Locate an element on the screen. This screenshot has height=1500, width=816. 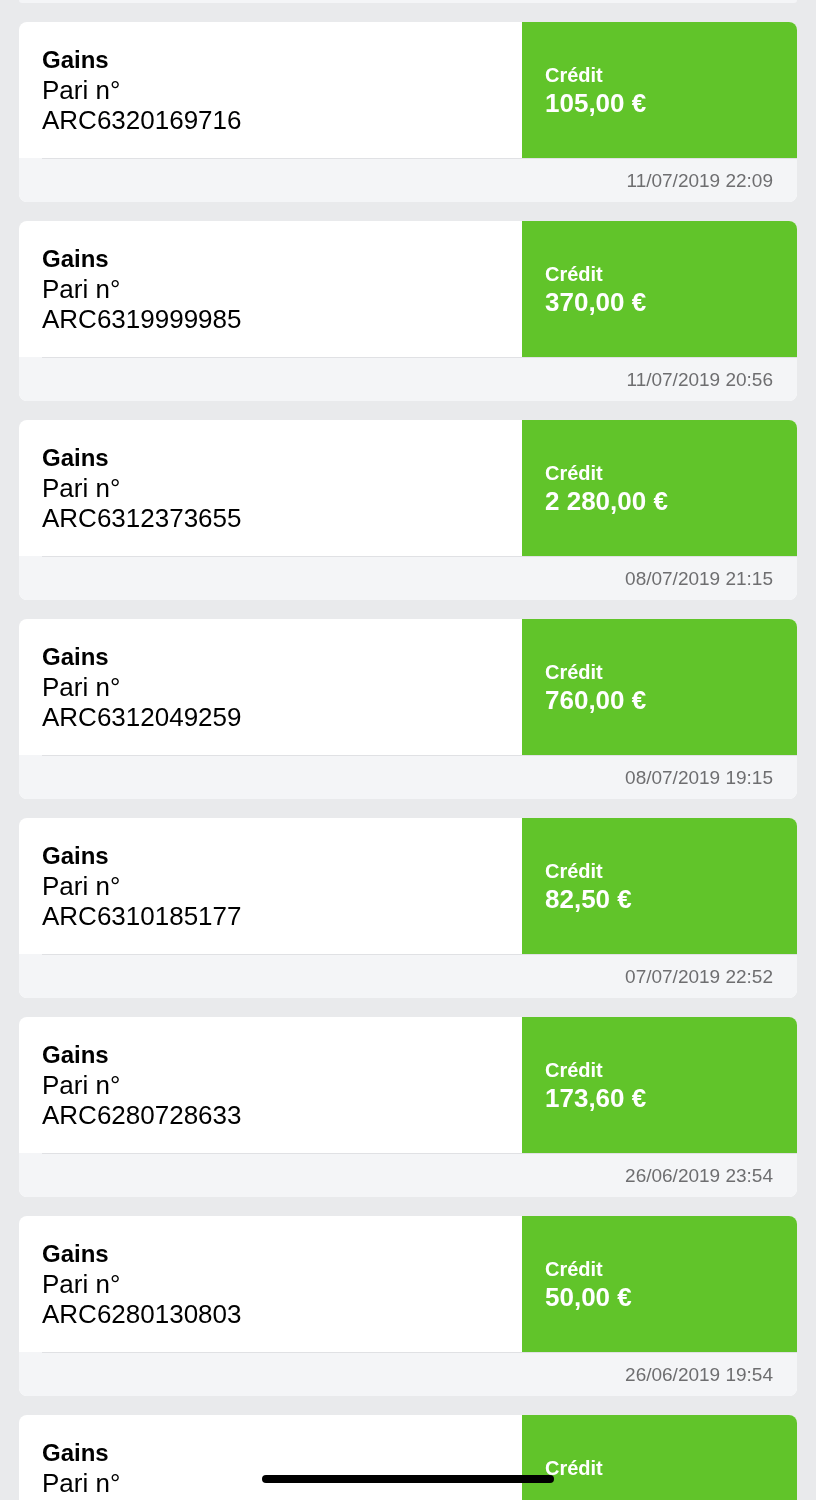
bet-reference: ARC6320169716 is located at coordinates (142, 120).